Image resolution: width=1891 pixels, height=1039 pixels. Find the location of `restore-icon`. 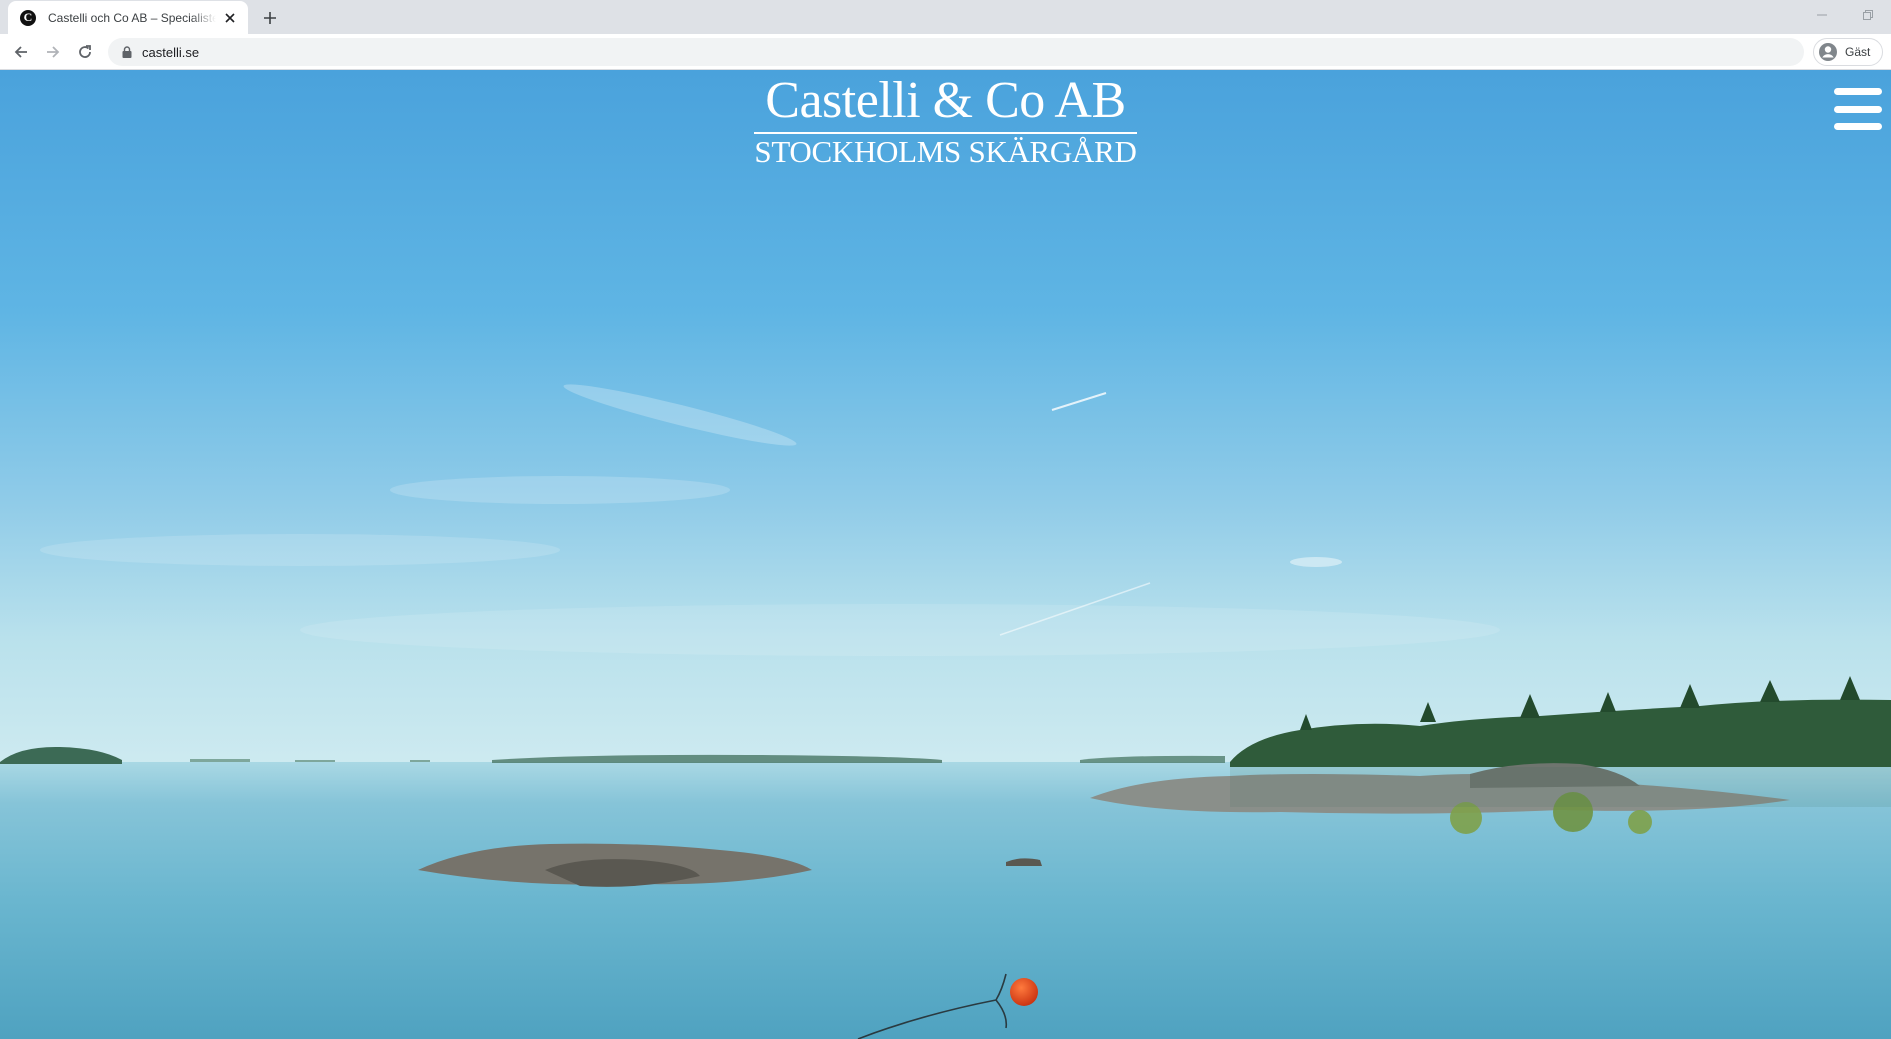

restore-icon is located at coordinates (1868, 15).